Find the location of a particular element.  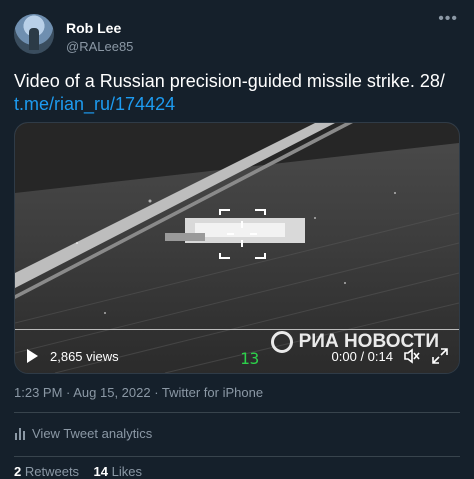

bar-chart-icon is located at coordinates (20, 434).